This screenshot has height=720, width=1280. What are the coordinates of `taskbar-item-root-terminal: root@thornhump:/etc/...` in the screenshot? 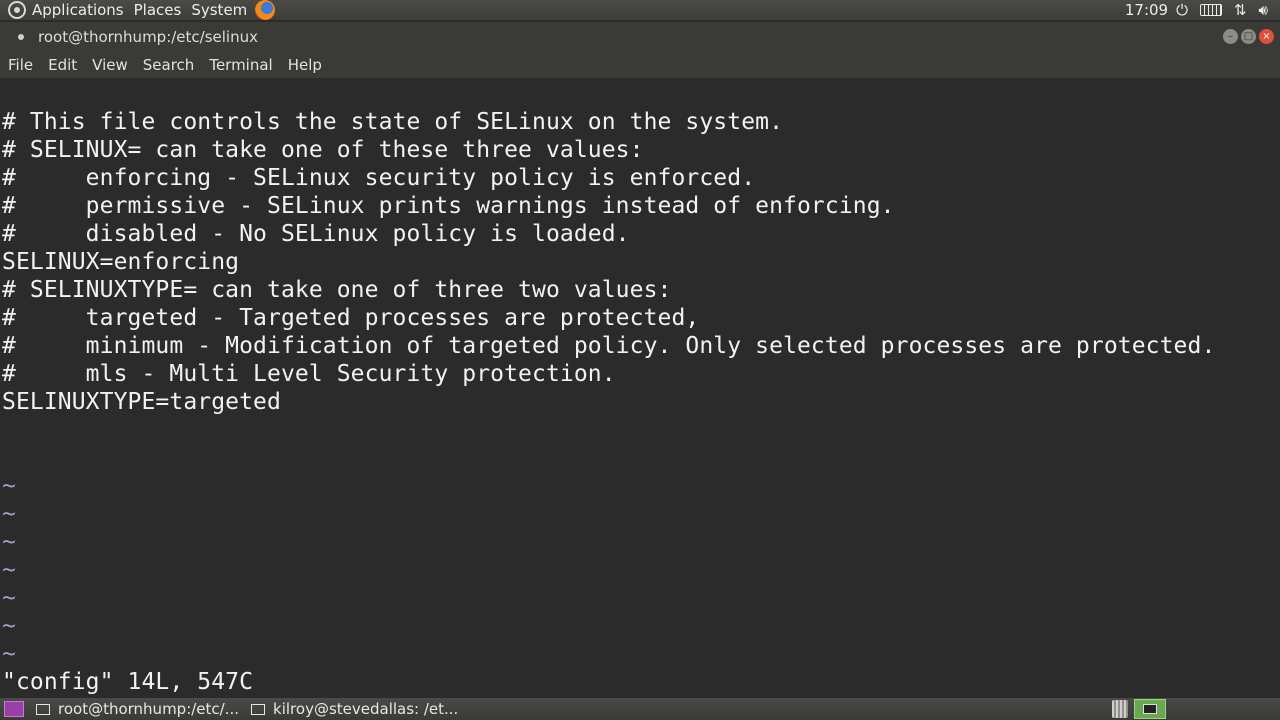 It's located at (137, 709).